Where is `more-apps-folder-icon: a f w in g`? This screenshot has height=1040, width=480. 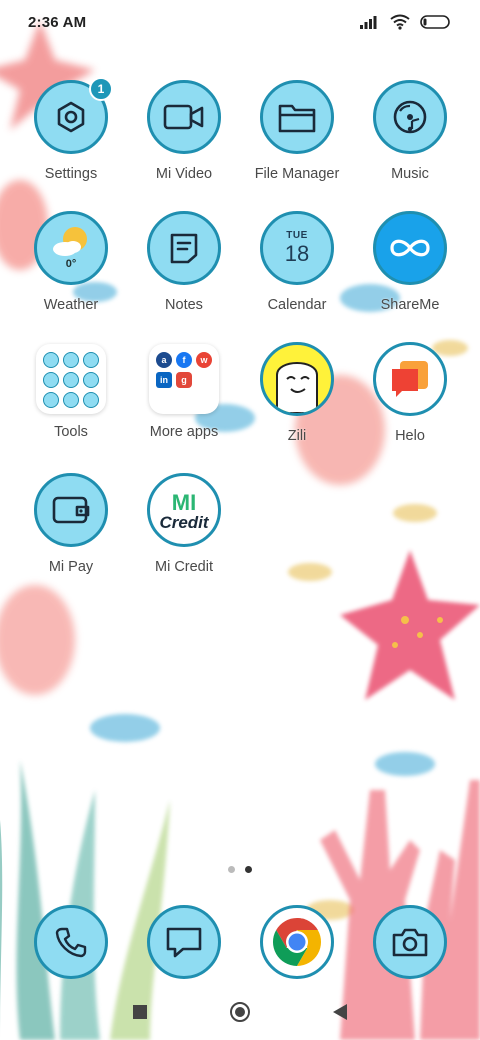 more-apps-folder-icon: a f w in g is located at coordinates (184, 379).